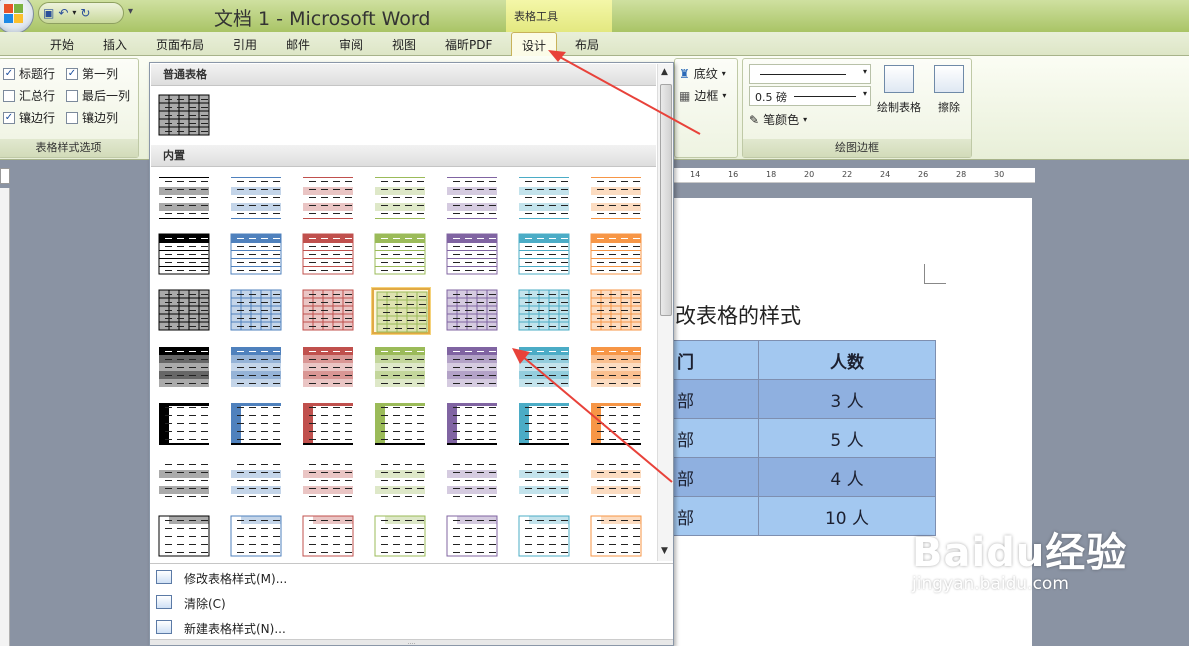  Describe the element at coordinates (62, 44) in the screenshot. I see `tab-home: 开始` at that location.